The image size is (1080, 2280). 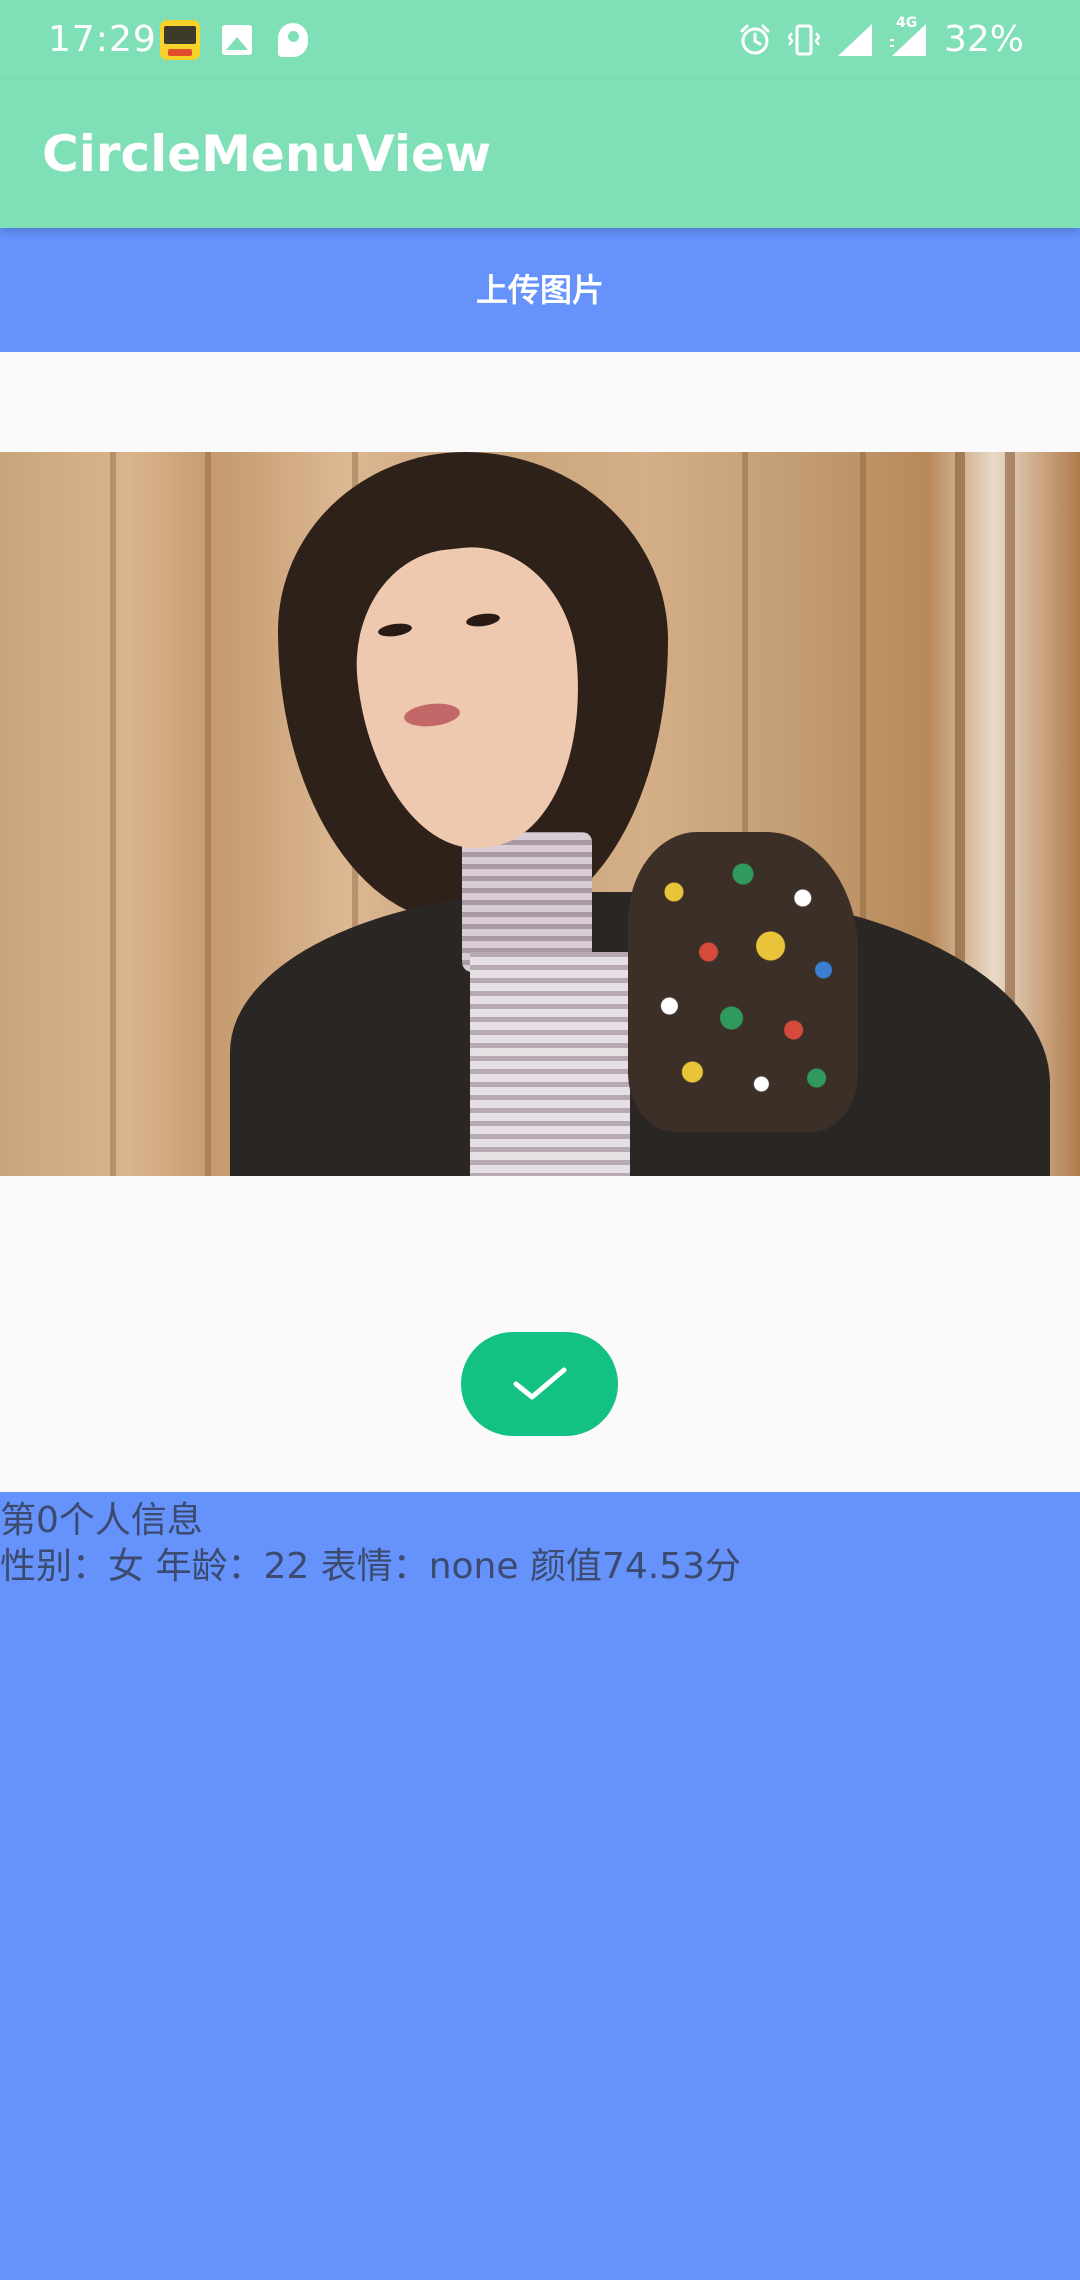 What do you see at coordinates (540, 40) in the screenshot?
I see `status-bar: 17:29 4G 32%` at bounding box center [540, 40].